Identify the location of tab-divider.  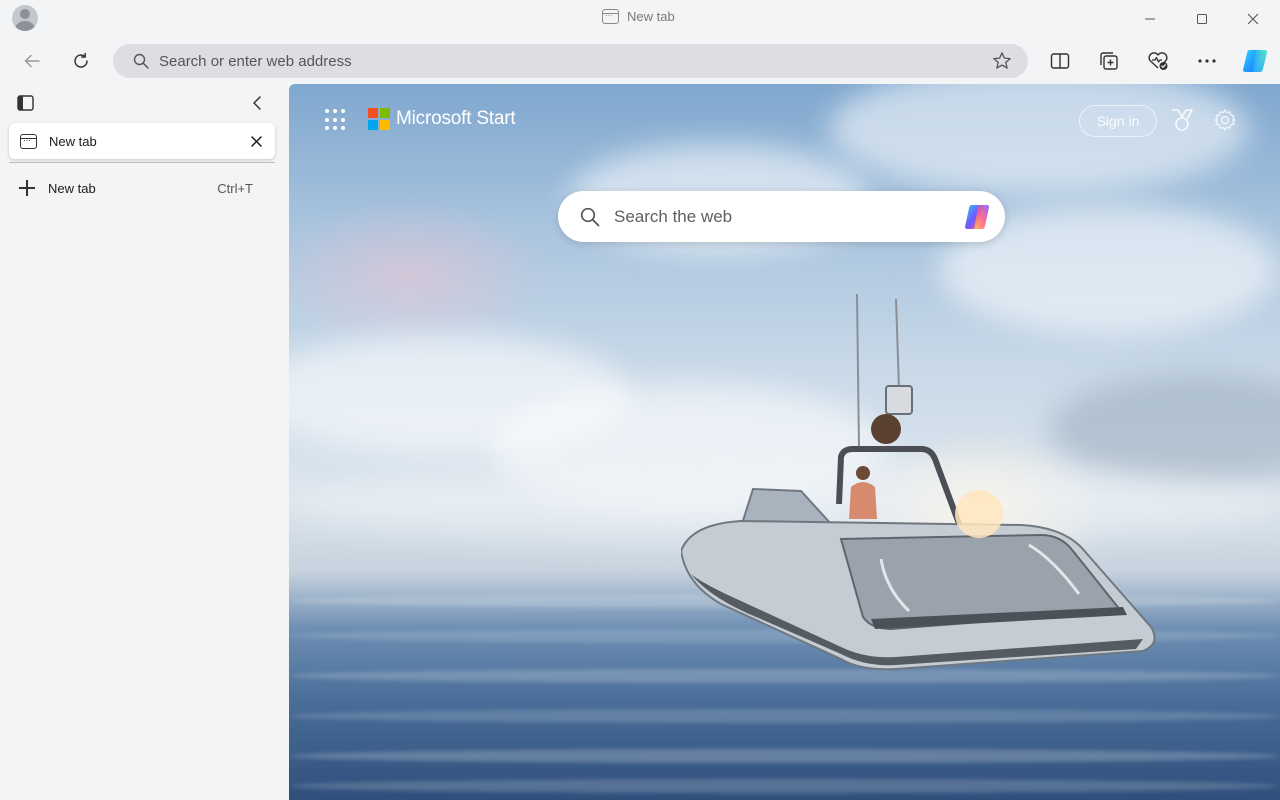
(142, 162).